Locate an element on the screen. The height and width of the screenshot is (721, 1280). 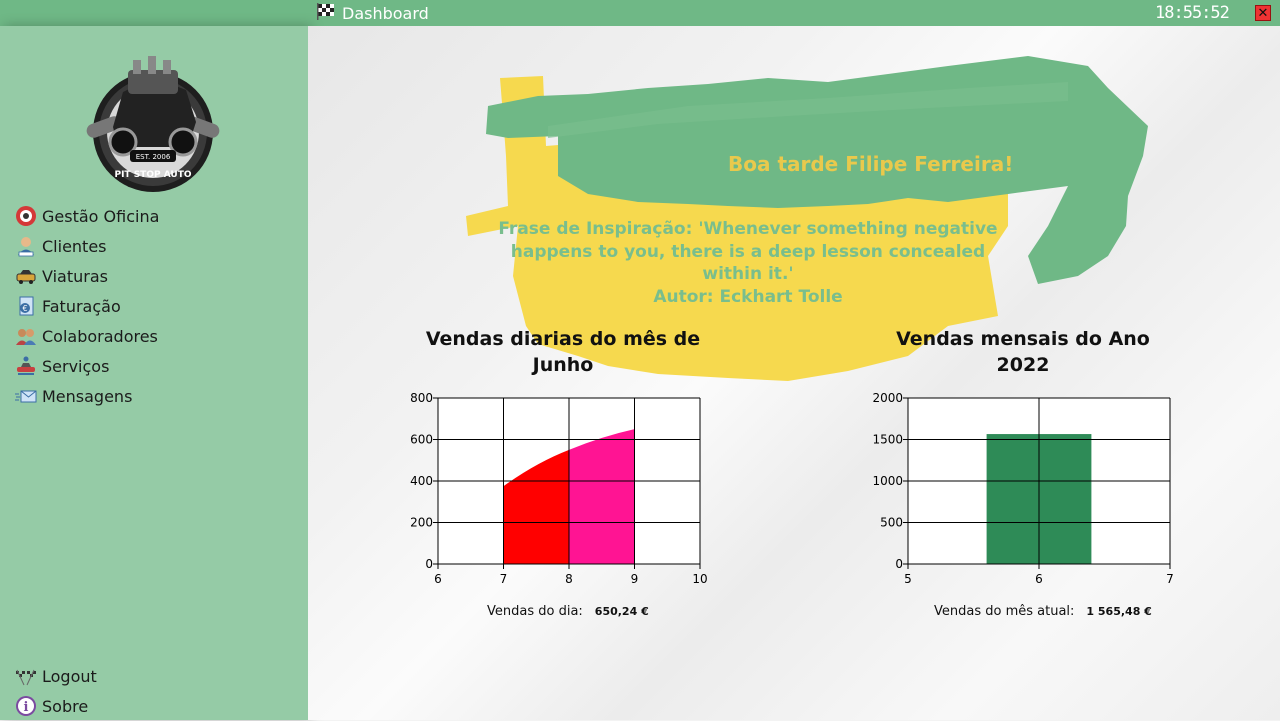
window-title-group: Dashboard is located at coordinates (372, 13).